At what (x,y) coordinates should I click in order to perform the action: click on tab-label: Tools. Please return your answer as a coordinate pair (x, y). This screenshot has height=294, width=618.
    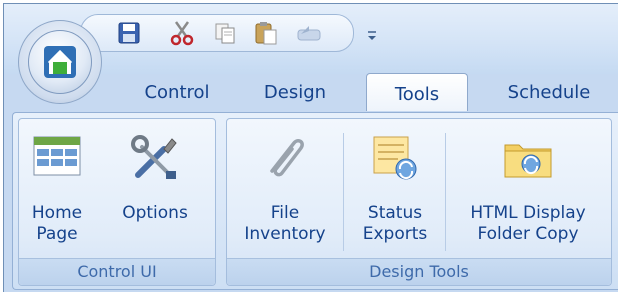
    Looking at the image, I should click on (417, 94).